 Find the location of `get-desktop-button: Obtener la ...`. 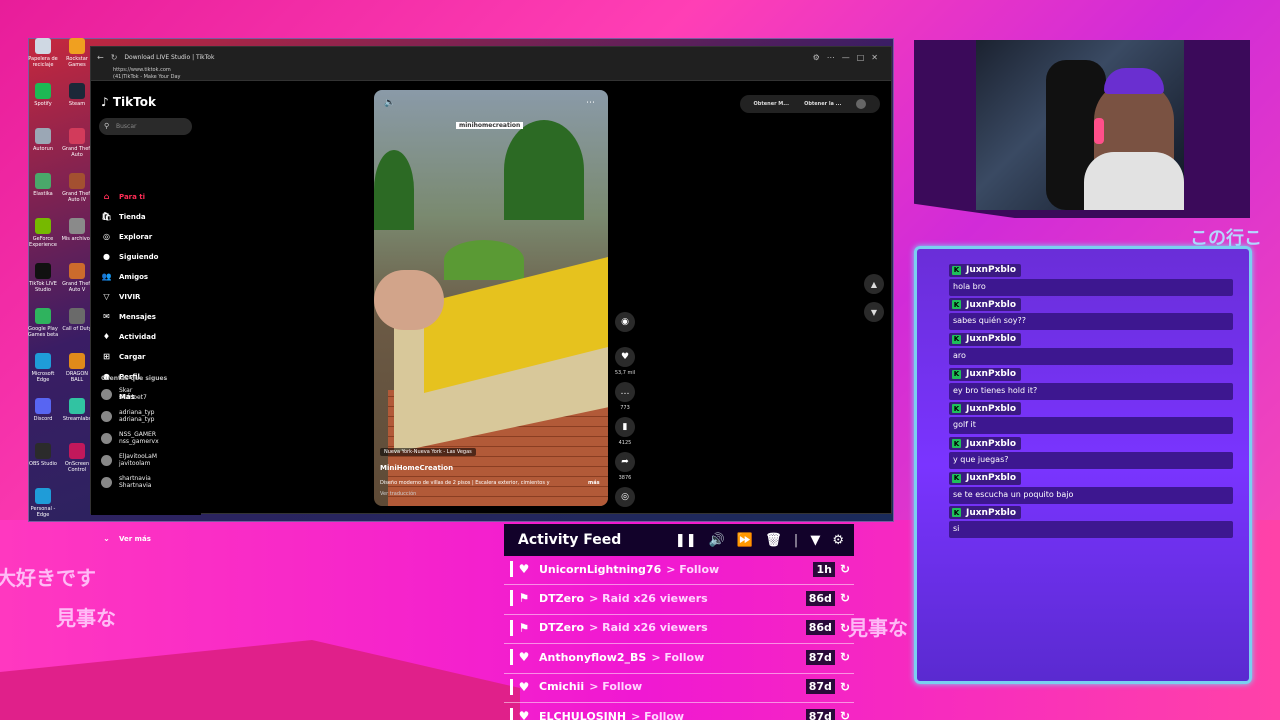

get-desktop-button: Obtener la ... is located at coordinates (822, 104).